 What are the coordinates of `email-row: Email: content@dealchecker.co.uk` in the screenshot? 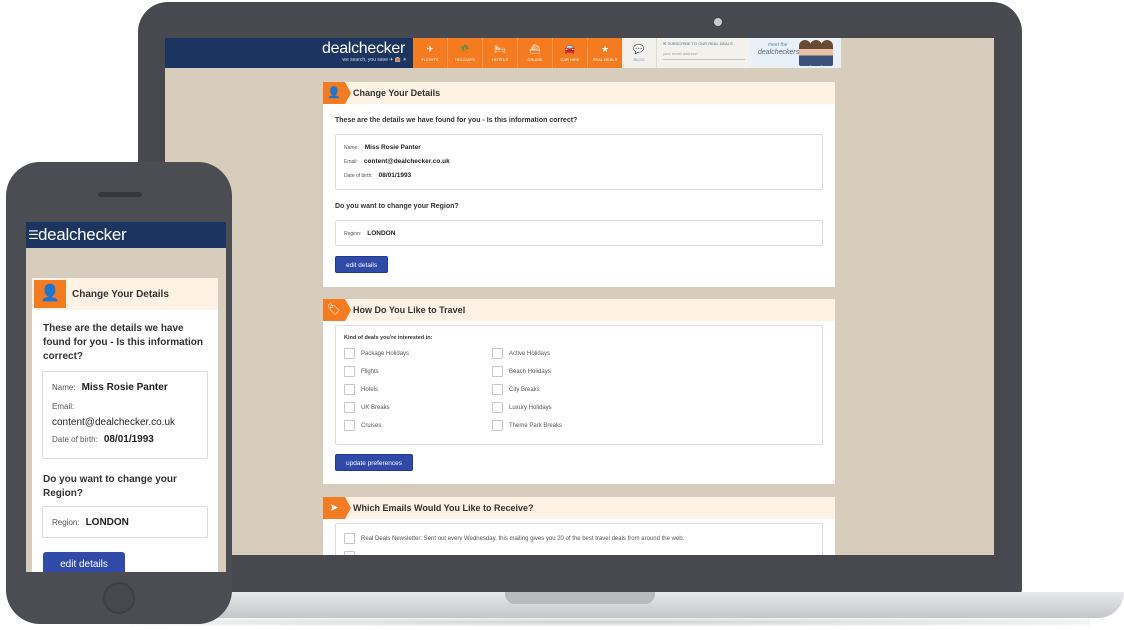 It's located at (397, 161).